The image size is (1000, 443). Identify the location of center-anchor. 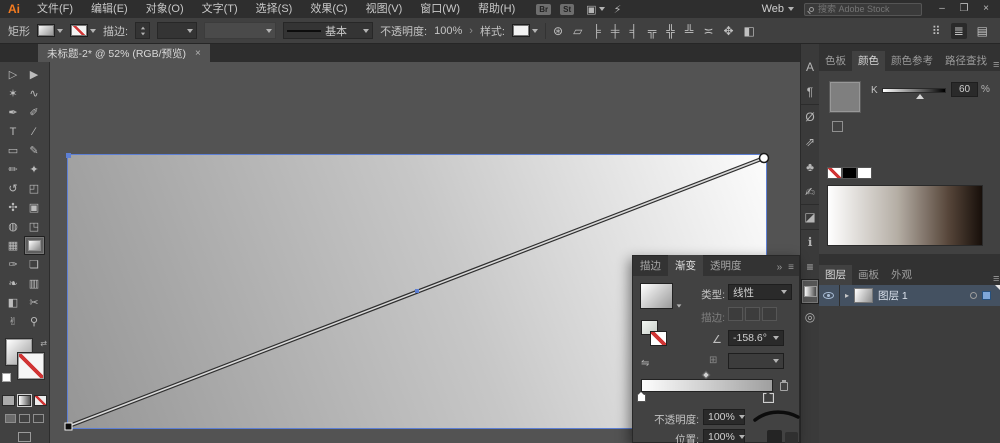
(417, 291).